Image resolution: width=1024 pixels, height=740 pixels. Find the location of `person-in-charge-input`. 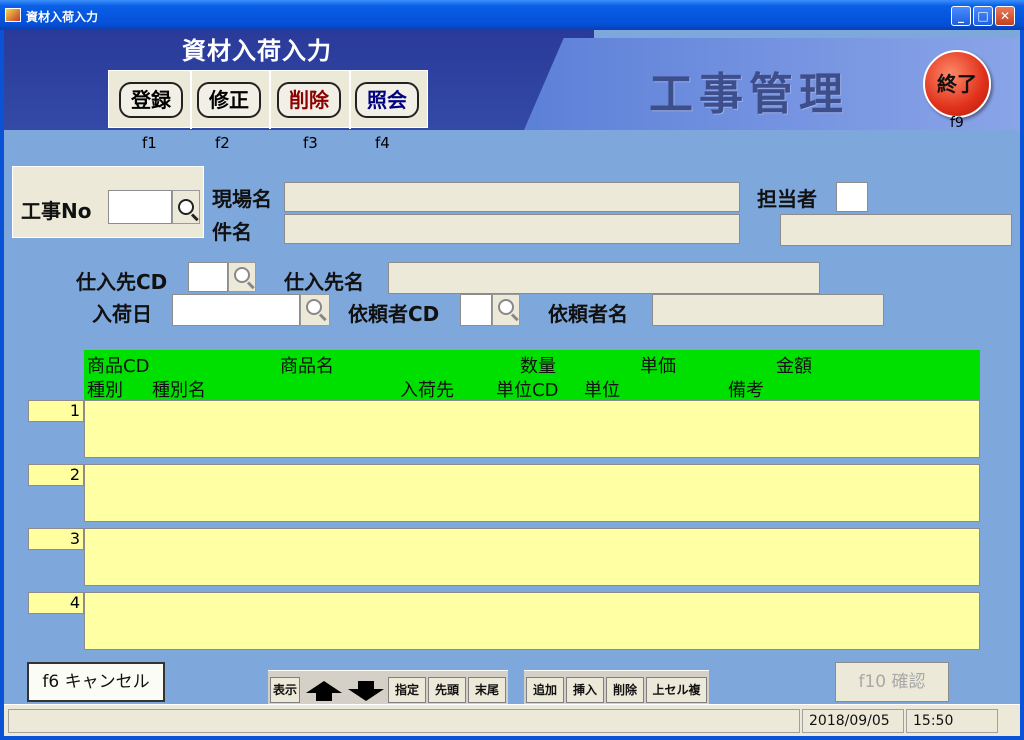

person-in-charge-input is located at coordinates (852, 197).